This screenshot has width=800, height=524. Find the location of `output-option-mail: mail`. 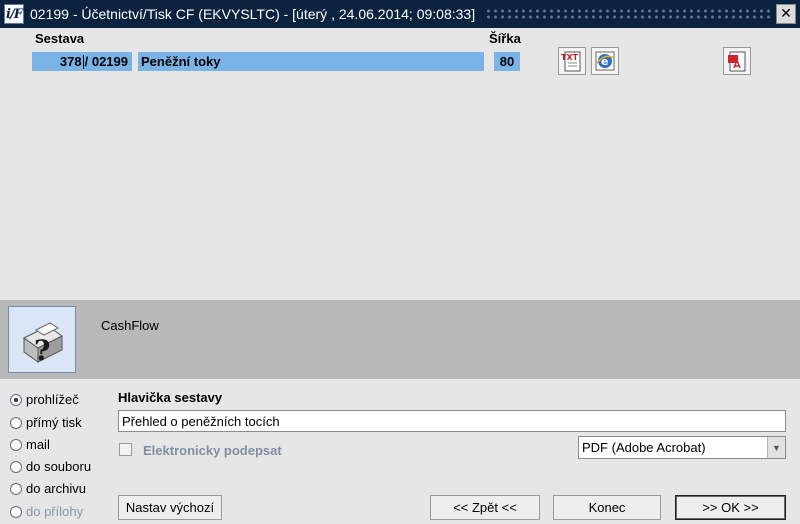

output-option-mail: mail is located at coordinates (30, 444).